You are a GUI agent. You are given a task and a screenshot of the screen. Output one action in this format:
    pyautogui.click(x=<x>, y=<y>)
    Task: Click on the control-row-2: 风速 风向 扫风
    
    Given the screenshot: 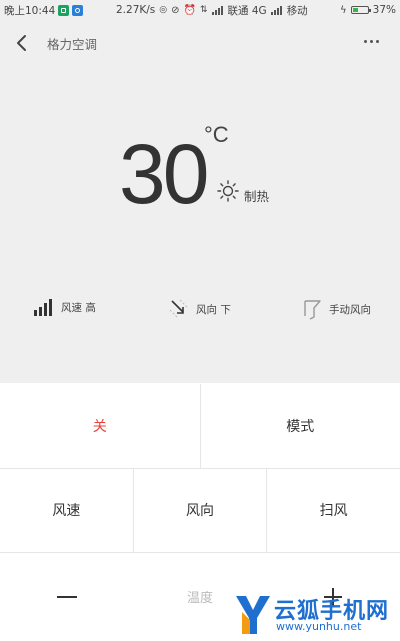 What is the action you would take?
    pyautogui.click(x=200, y=510)
    